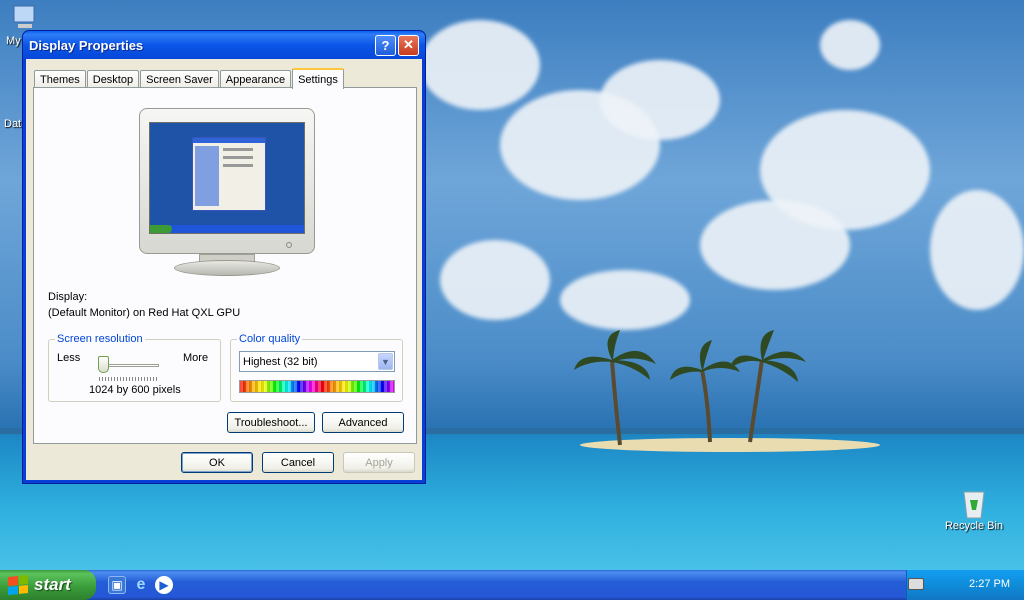  What do you see at coordinates (135, 390) in the screenshot?
I see `resolution-value: 1024 by 600 pixels` at bounding box center [135, 390].